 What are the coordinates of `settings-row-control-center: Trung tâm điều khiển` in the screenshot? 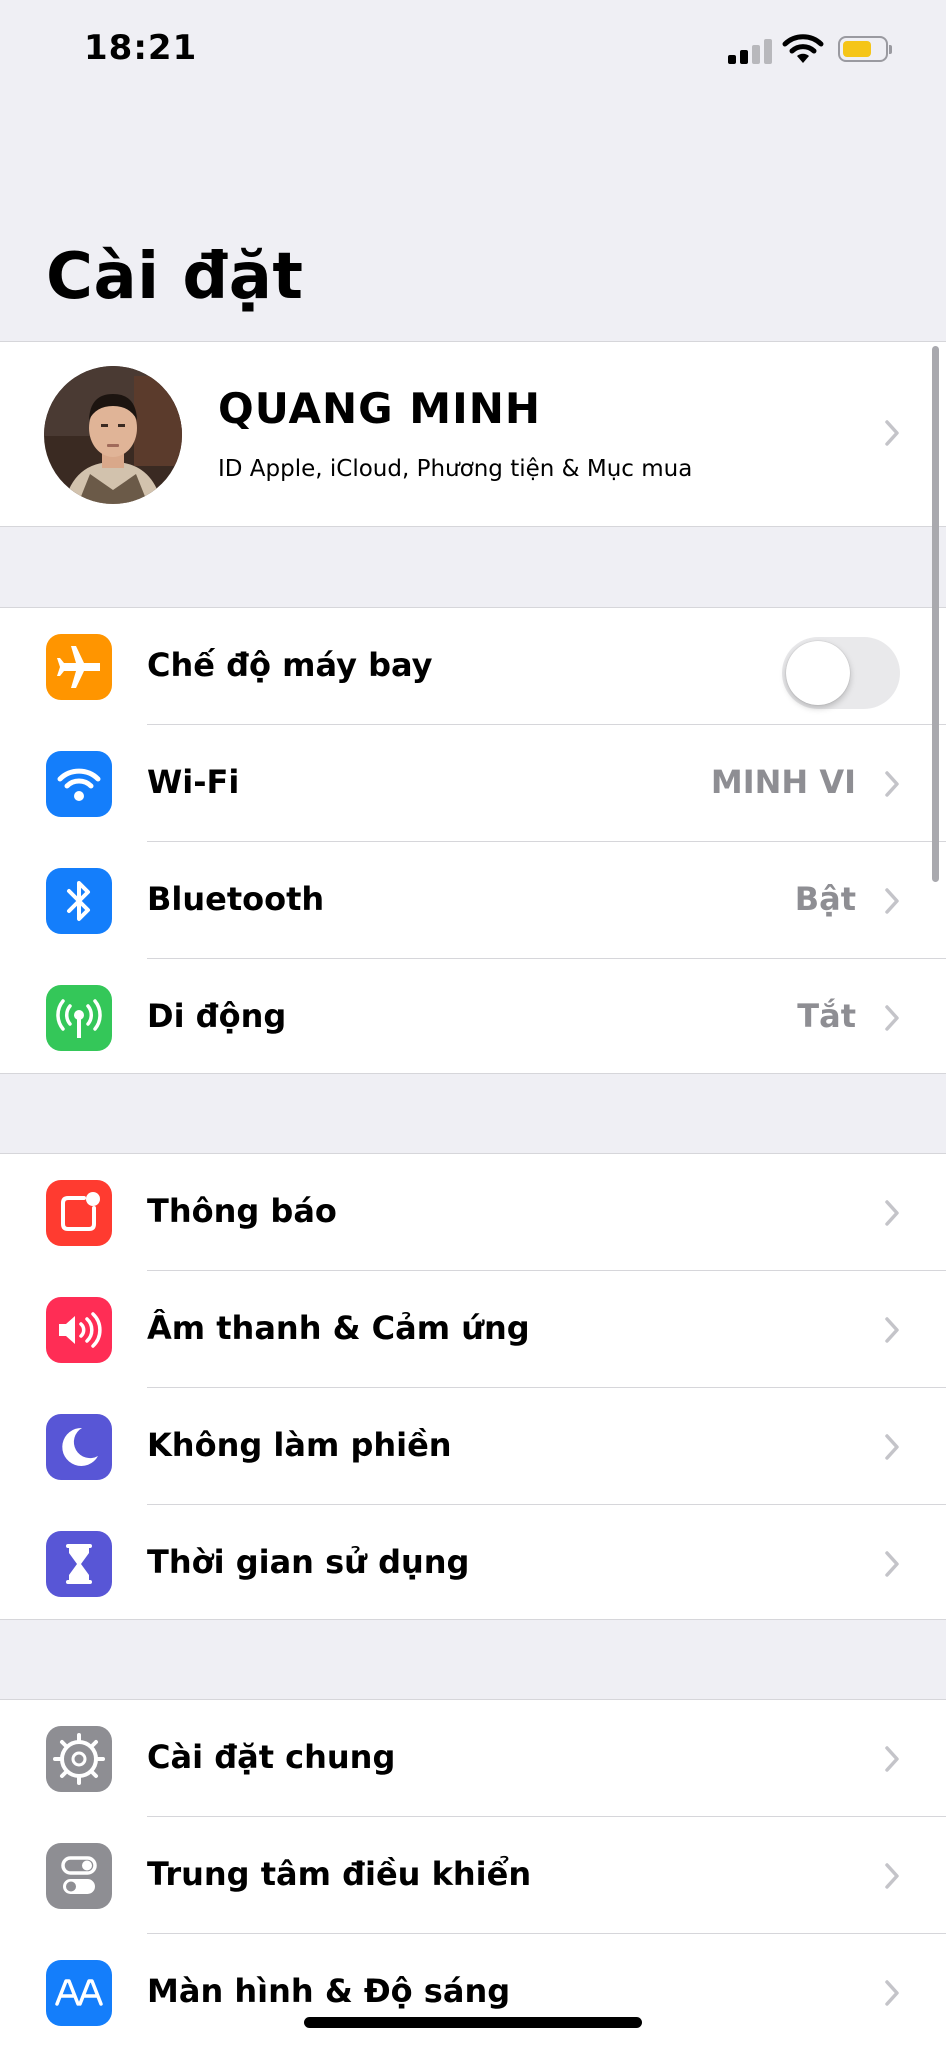 It's located at (473, 1875).